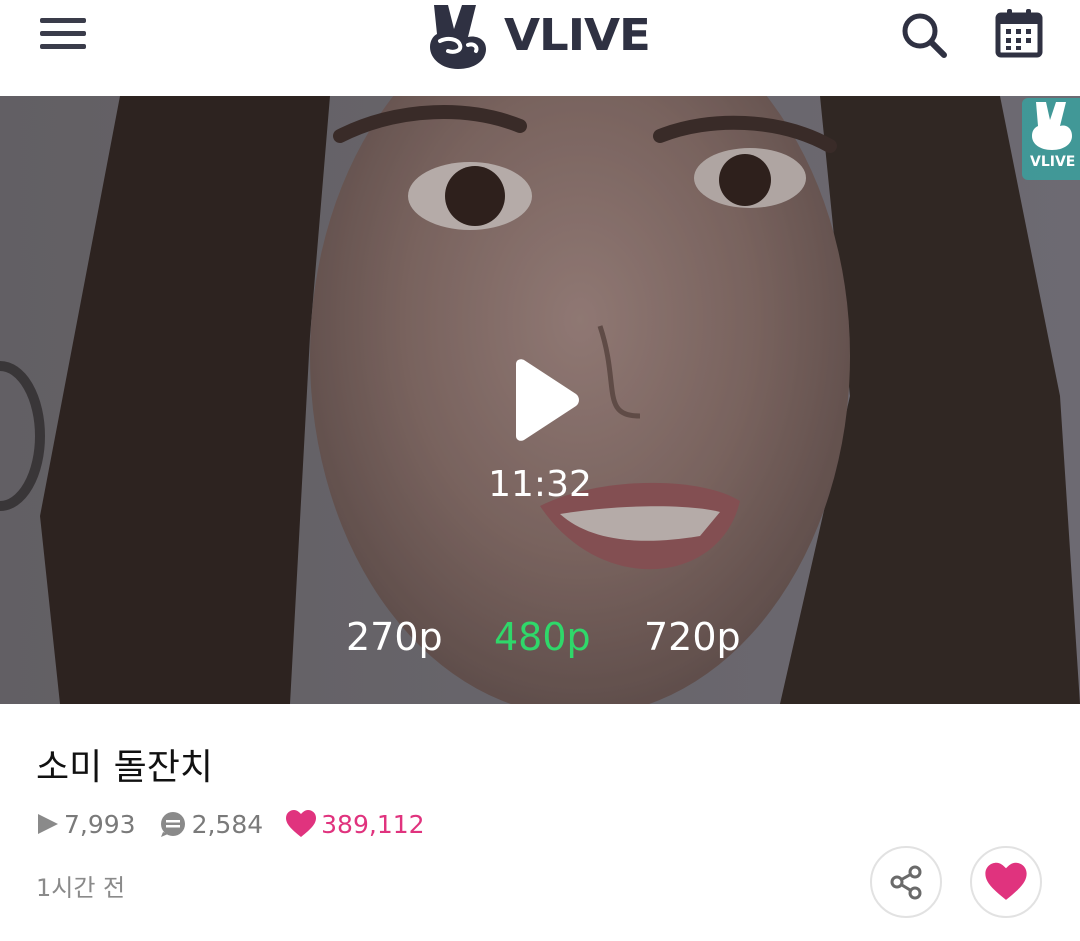 The width and height of the screenshot is (1080, 941). What do you see at coordinates (540, 484) in the screenshot?
I see `video-duration: 11:32` at bounding box center [540, 484].